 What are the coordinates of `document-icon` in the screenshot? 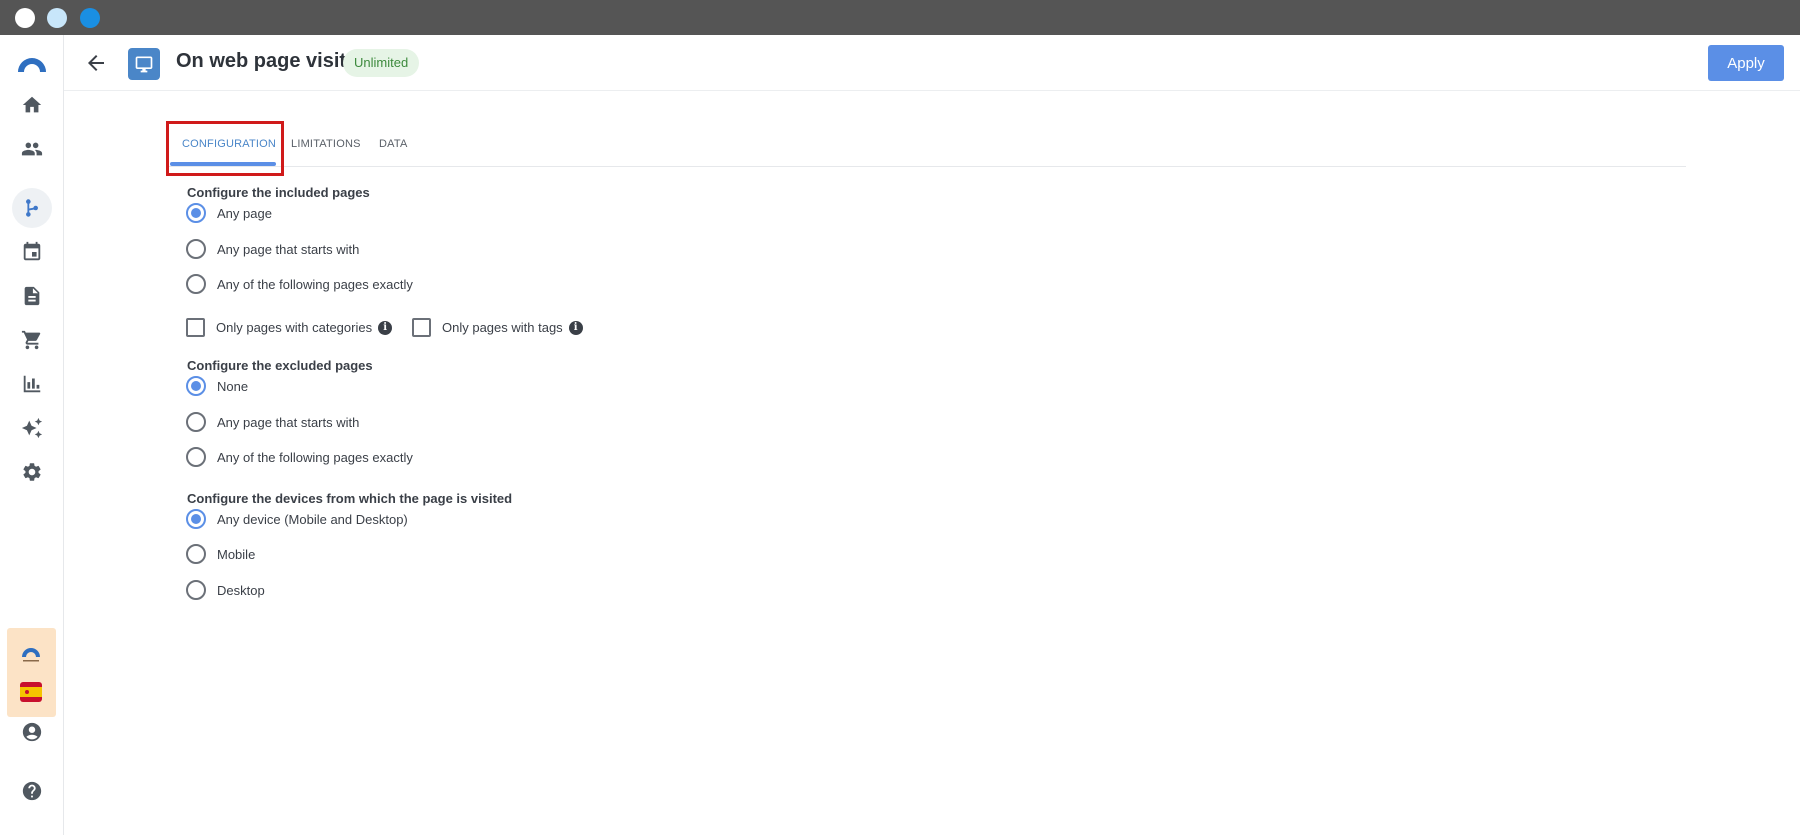 It's located at (32, 296).